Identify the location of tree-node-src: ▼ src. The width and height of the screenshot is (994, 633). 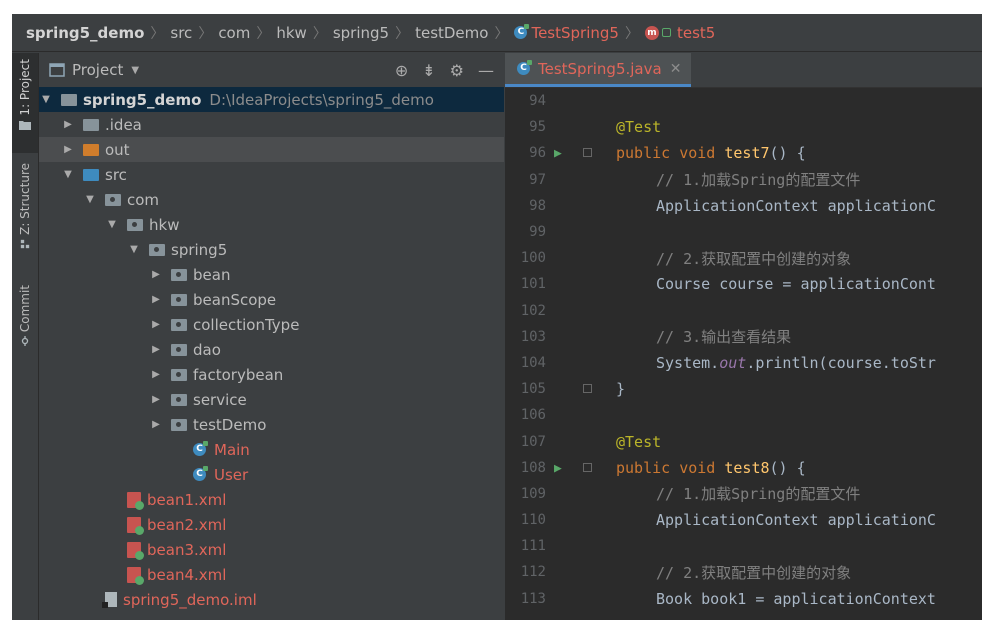
(271, 174).